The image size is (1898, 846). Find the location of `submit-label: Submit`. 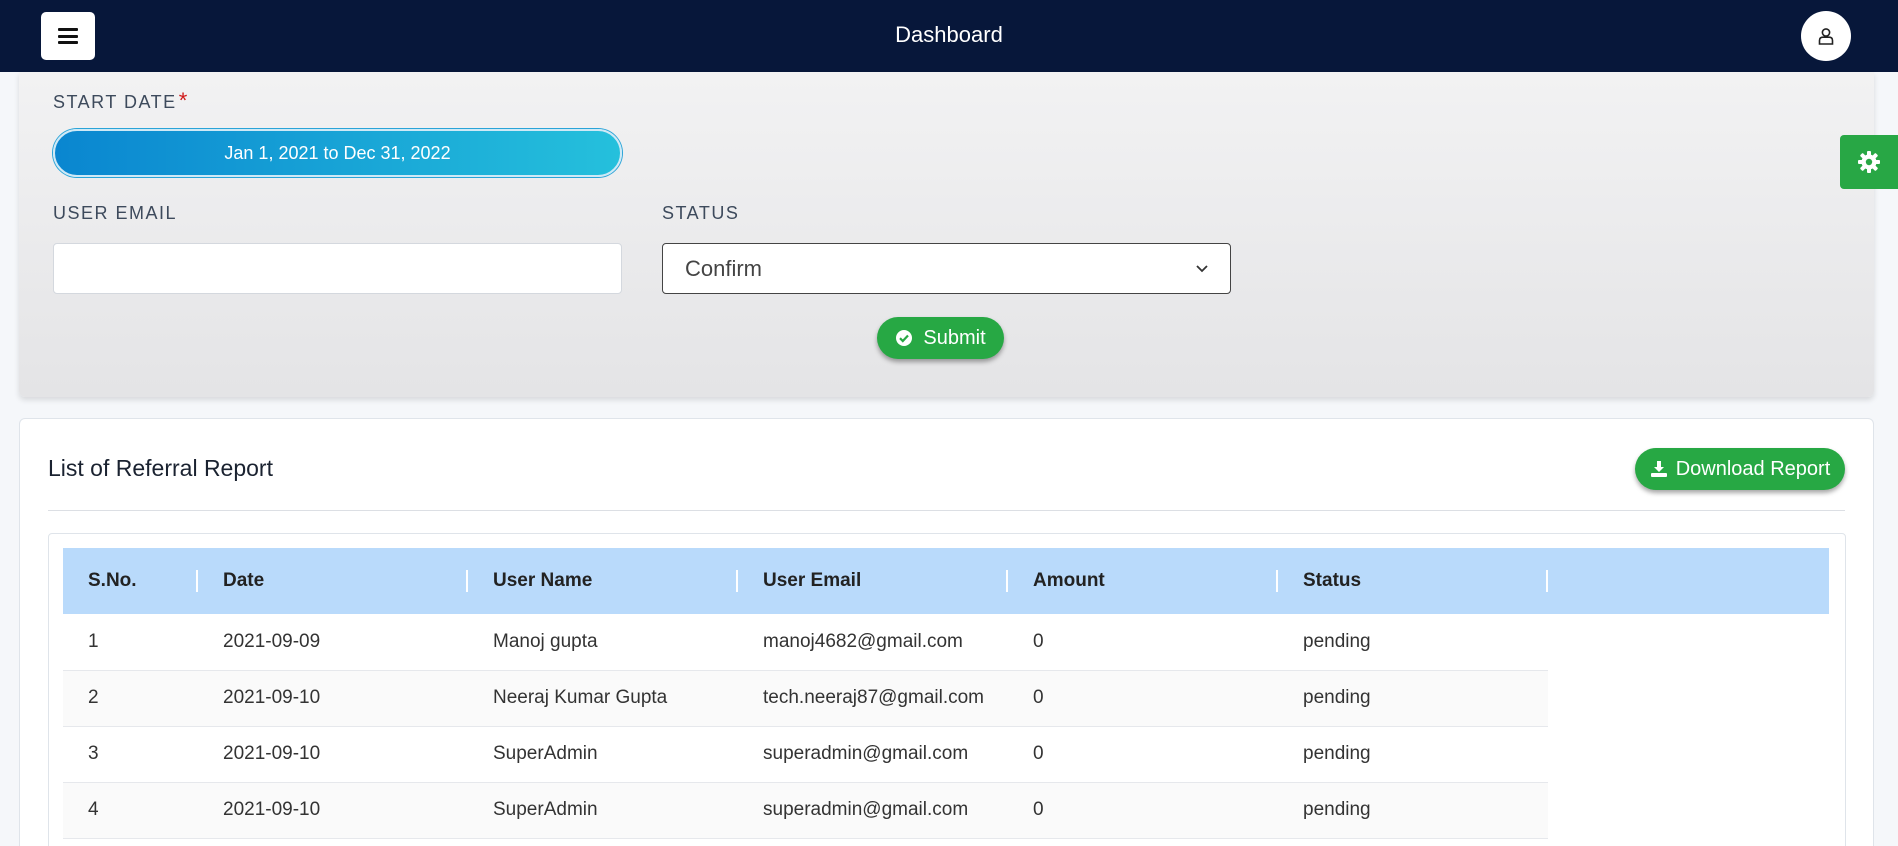

submit-label: Submit is located at coordinates (954, 337).